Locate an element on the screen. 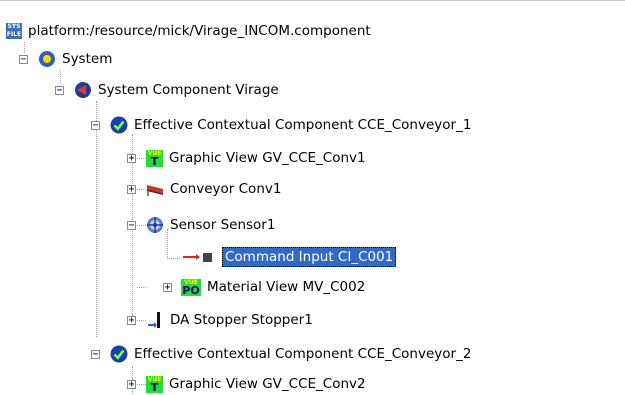 Image resolution: width=625 pixels, height=395 pixels. tree-item-component: System Component Virage is located at coordinates (178, 90).